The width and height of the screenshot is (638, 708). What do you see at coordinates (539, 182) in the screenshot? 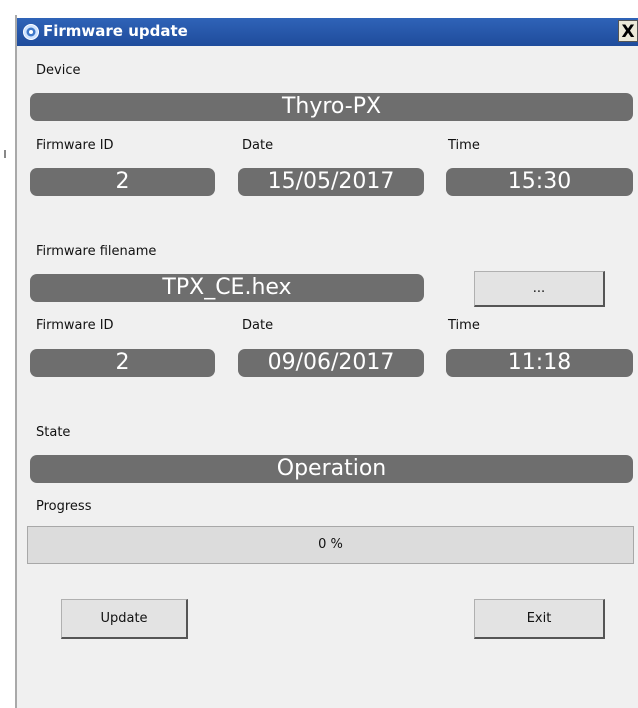
I see `current-time-field: 15:30` at bounding box center [539, 182].